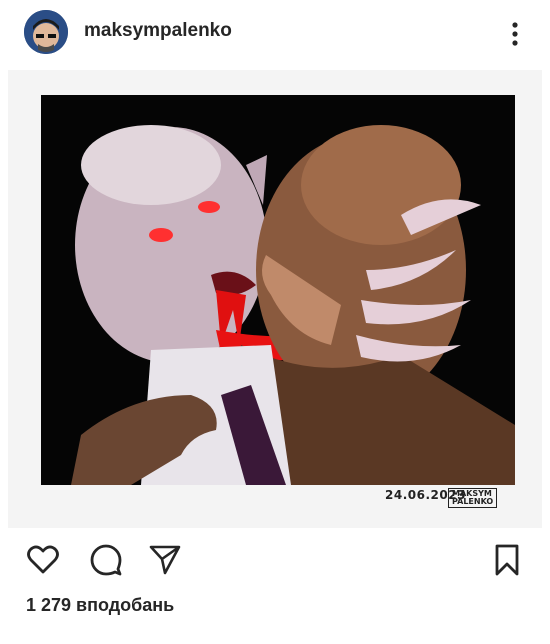 Image resolution: width=550 pixels, height=644 pixels. I want to click on more-vertical-icon, so click(515, 34).